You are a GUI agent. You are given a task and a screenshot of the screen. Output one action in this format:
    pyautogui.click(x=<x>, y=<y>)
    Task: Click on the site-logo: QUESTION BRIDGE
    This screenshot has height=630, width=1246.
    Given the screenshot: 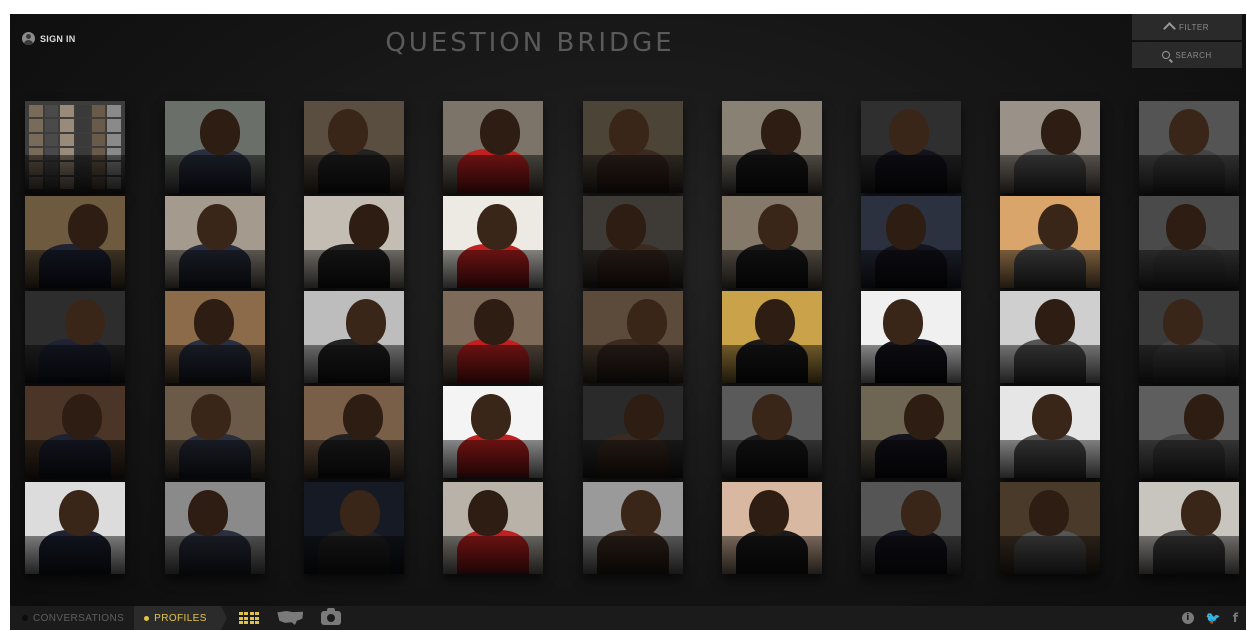 What is the action you would take?
    pyautogui.click(x=530, y=43)
    